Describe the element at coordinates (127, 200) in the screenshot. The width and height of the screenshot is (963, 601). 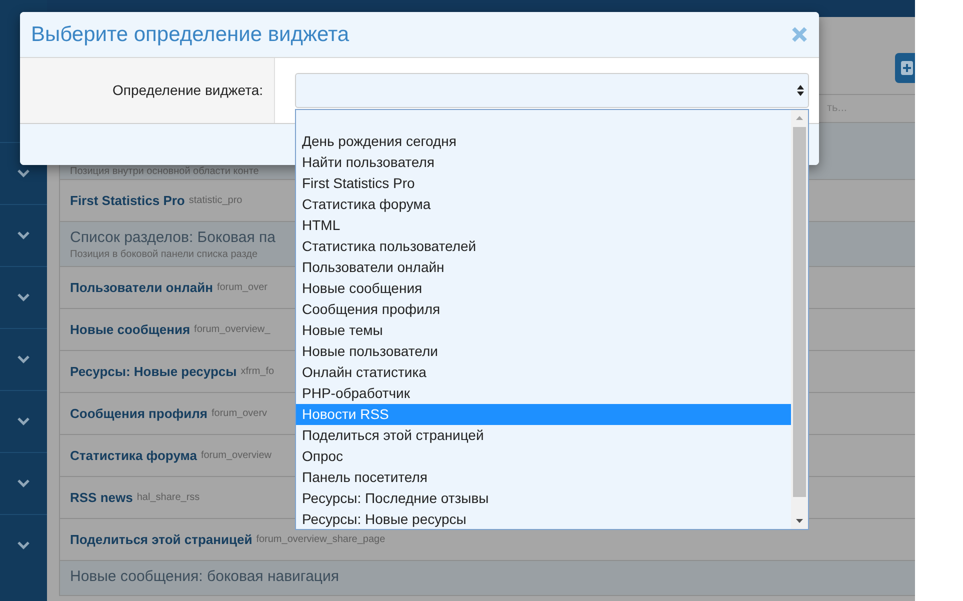
I see `widget-title: First Statistics Pro` at that location.